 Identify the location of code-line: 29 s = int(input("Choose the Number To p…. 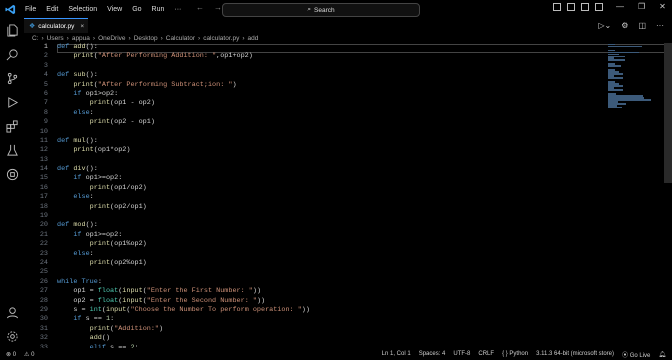
(316, 310).